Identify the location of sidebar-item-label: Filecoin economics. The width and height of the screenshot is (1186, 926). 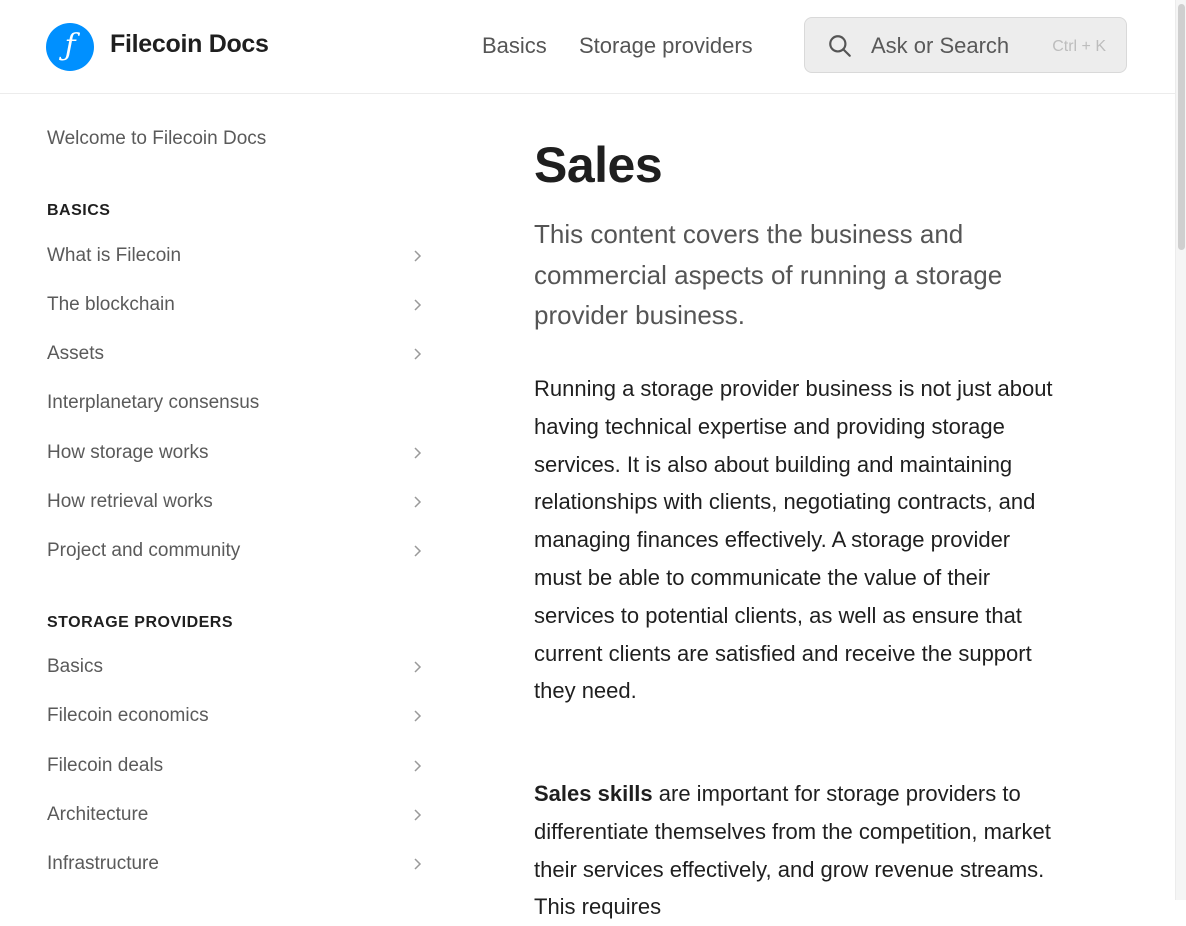
(128, 715).